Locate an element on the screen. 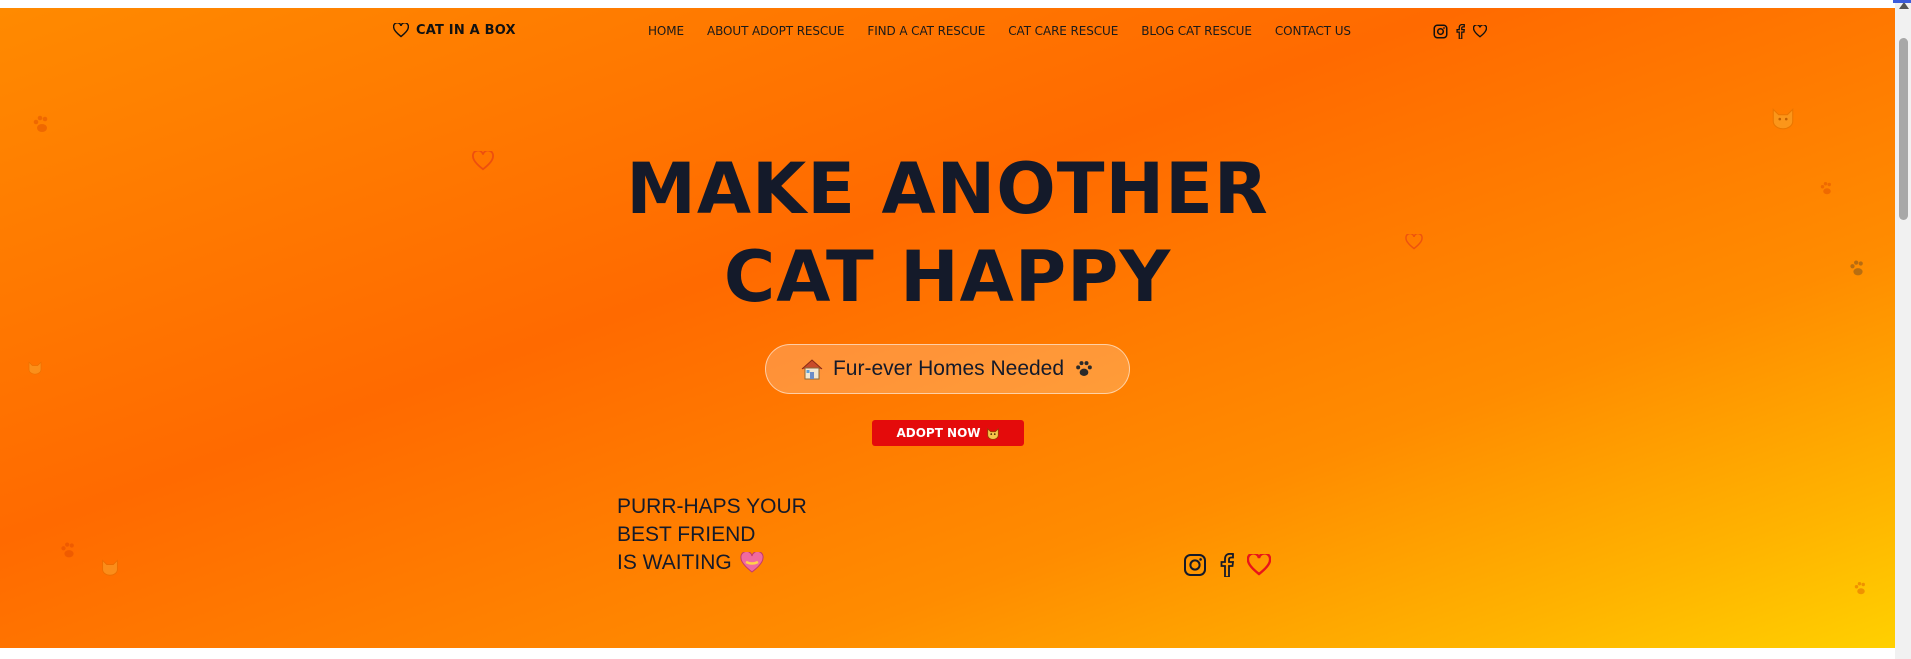  hero-title-line-1: MAKE ANOTHER is located at coordinates (947, 189).